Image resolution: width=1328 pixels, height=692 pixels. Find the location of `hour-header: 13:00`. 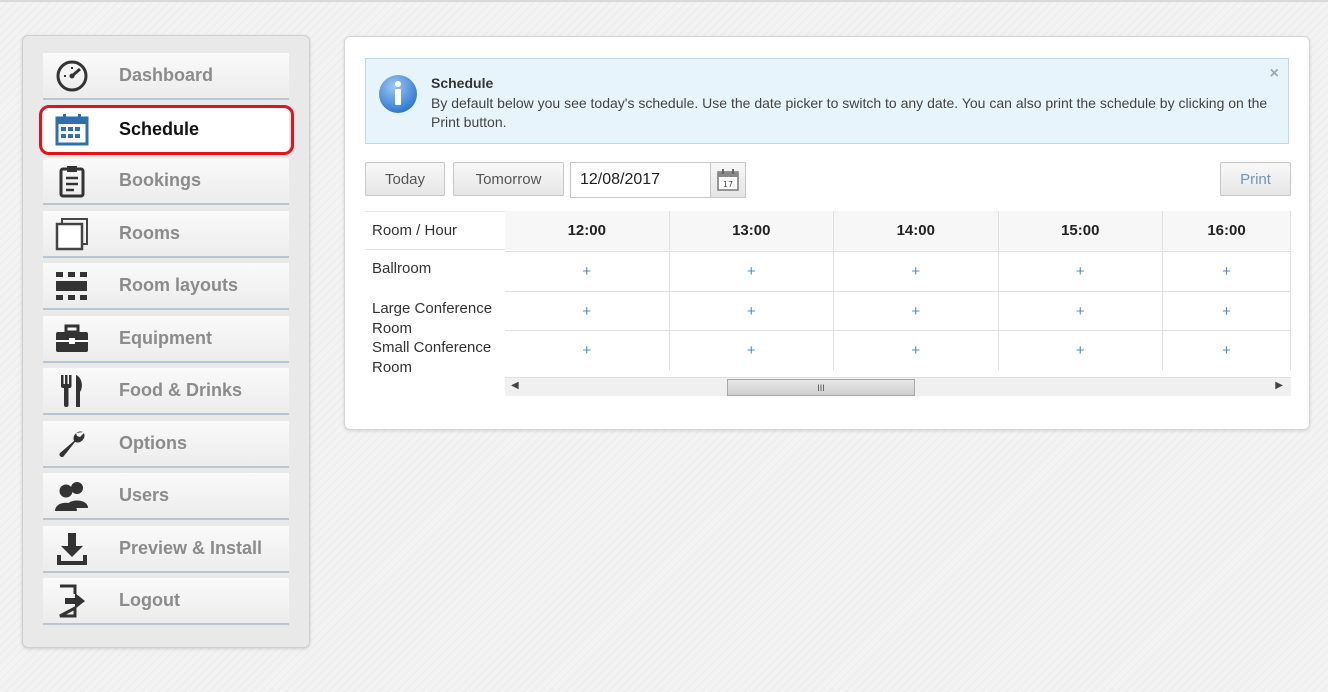

hour-header: 13:00 is located at coordinates (751, 230).